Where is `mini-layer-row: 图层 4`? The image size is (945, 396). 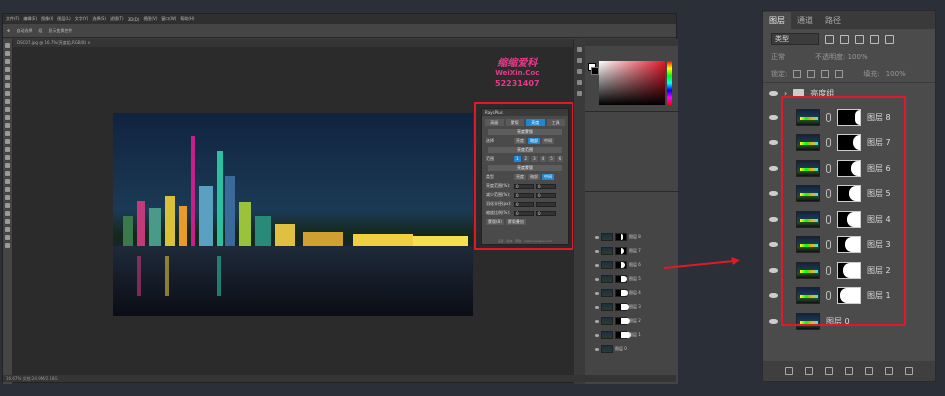 mini-layer-row: 图层 4 is located at coordinates (625, 293).